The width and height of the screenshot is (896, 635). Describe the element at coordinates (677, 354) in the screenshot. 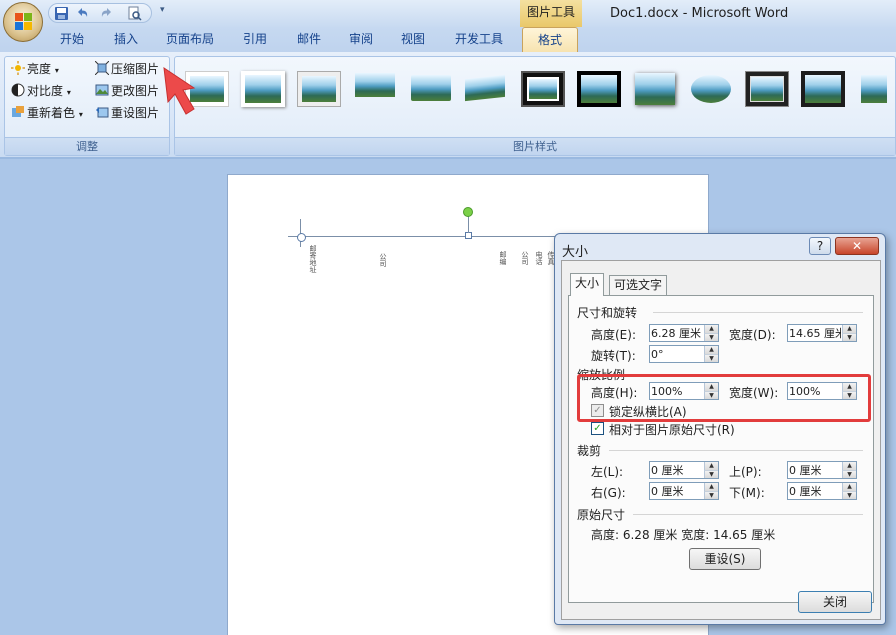

I see `rotate-input` at that location.